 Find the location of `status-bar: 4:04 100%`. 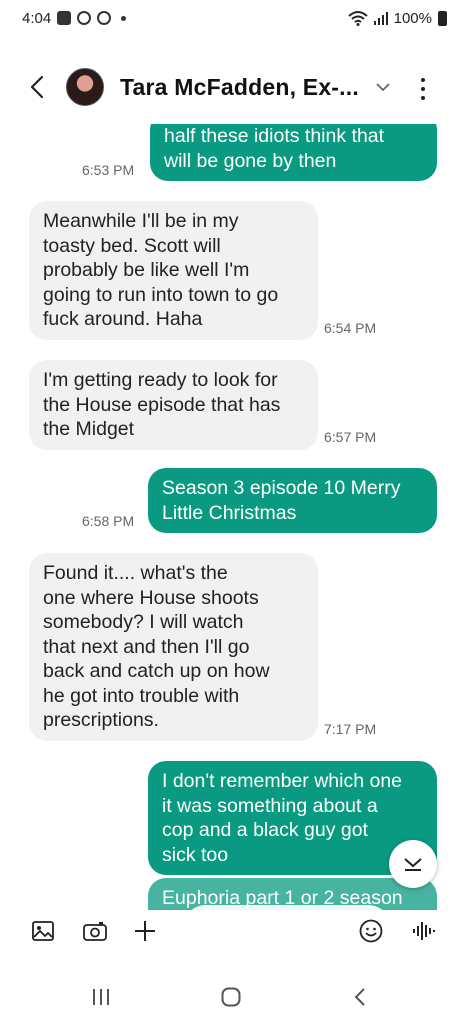

status-bar: 4:04 100% is located at coordinates (230, 18).